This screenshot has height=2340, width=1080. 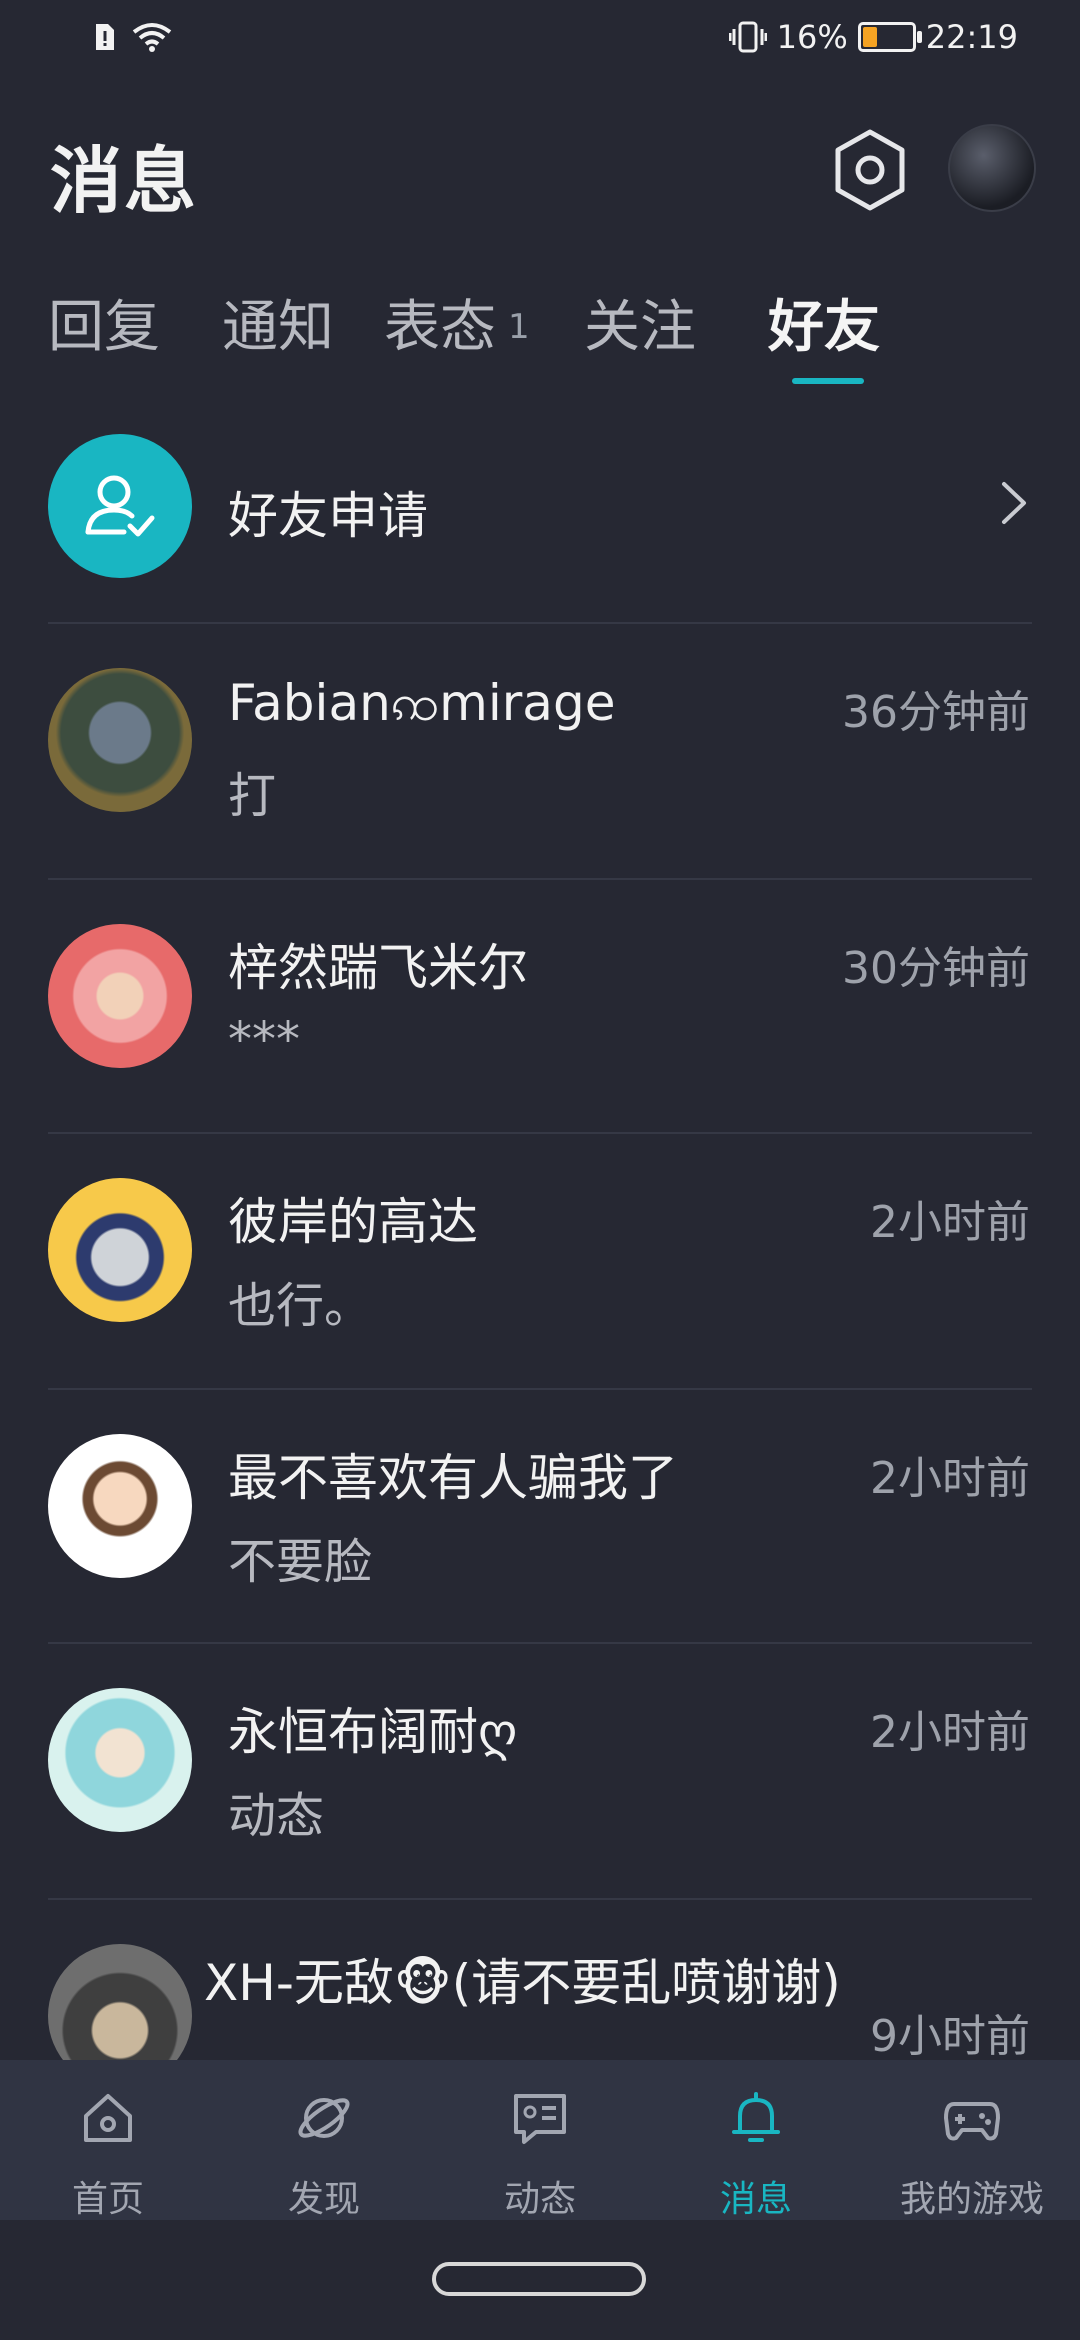 What do you see at coordinates (936, 712) in the screenshot?
I see `chat-time: 36分钟前` at bounding box center [936, 712].